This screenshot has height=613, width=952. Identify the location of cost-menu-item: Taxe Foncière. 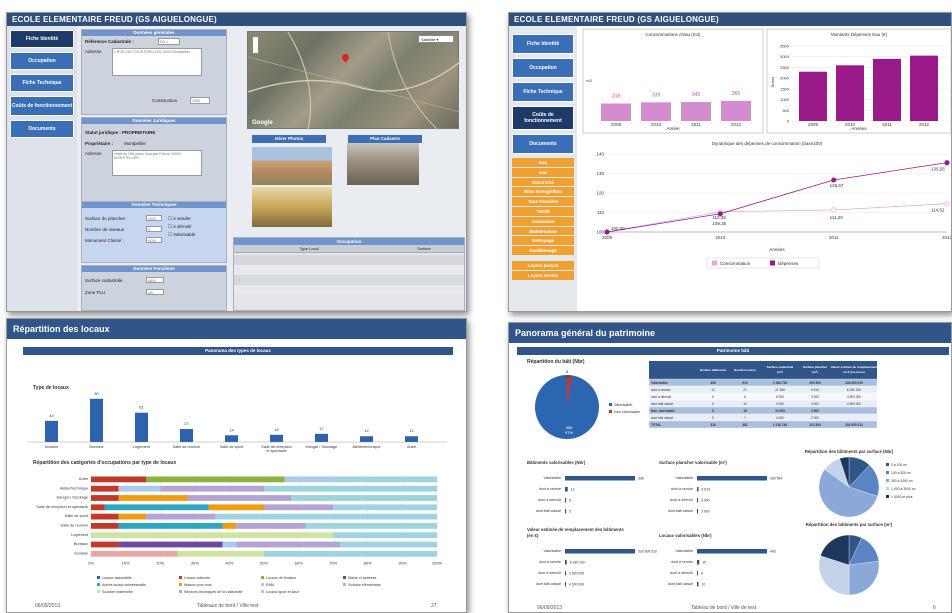
(543, 201).